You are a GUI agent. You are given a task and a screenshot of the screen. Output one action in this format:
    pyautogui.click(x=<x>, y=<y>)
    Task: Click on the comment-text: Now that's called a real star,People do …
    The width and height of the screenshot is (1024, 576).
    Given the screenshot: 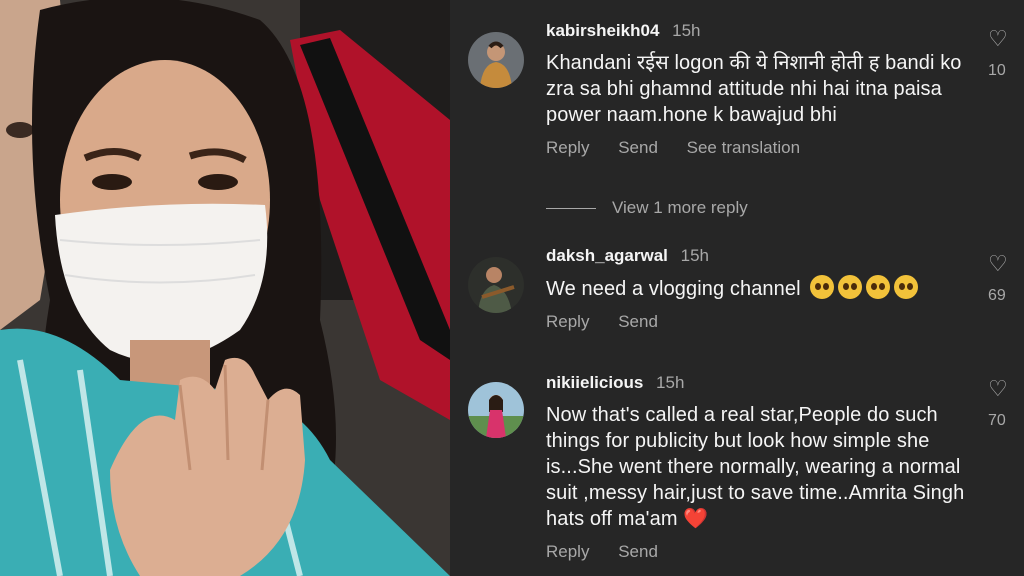 What is the action you would take?
    pyautogui.click(x=765, y=467)
    